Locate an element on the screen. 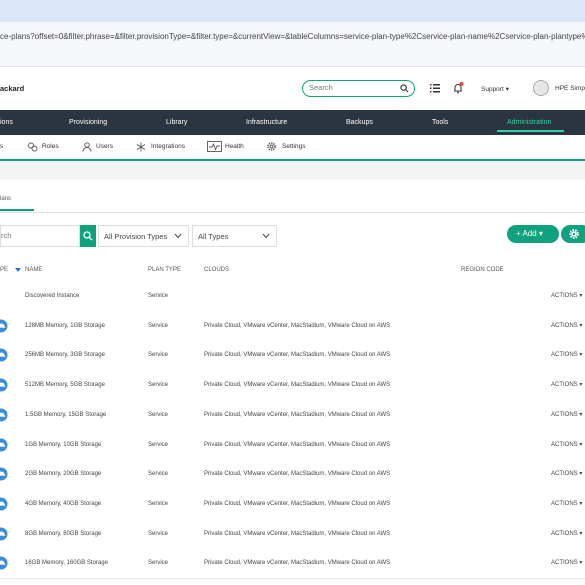  subnav-item-integrations: Integrations is located at coordinates (168, 146).